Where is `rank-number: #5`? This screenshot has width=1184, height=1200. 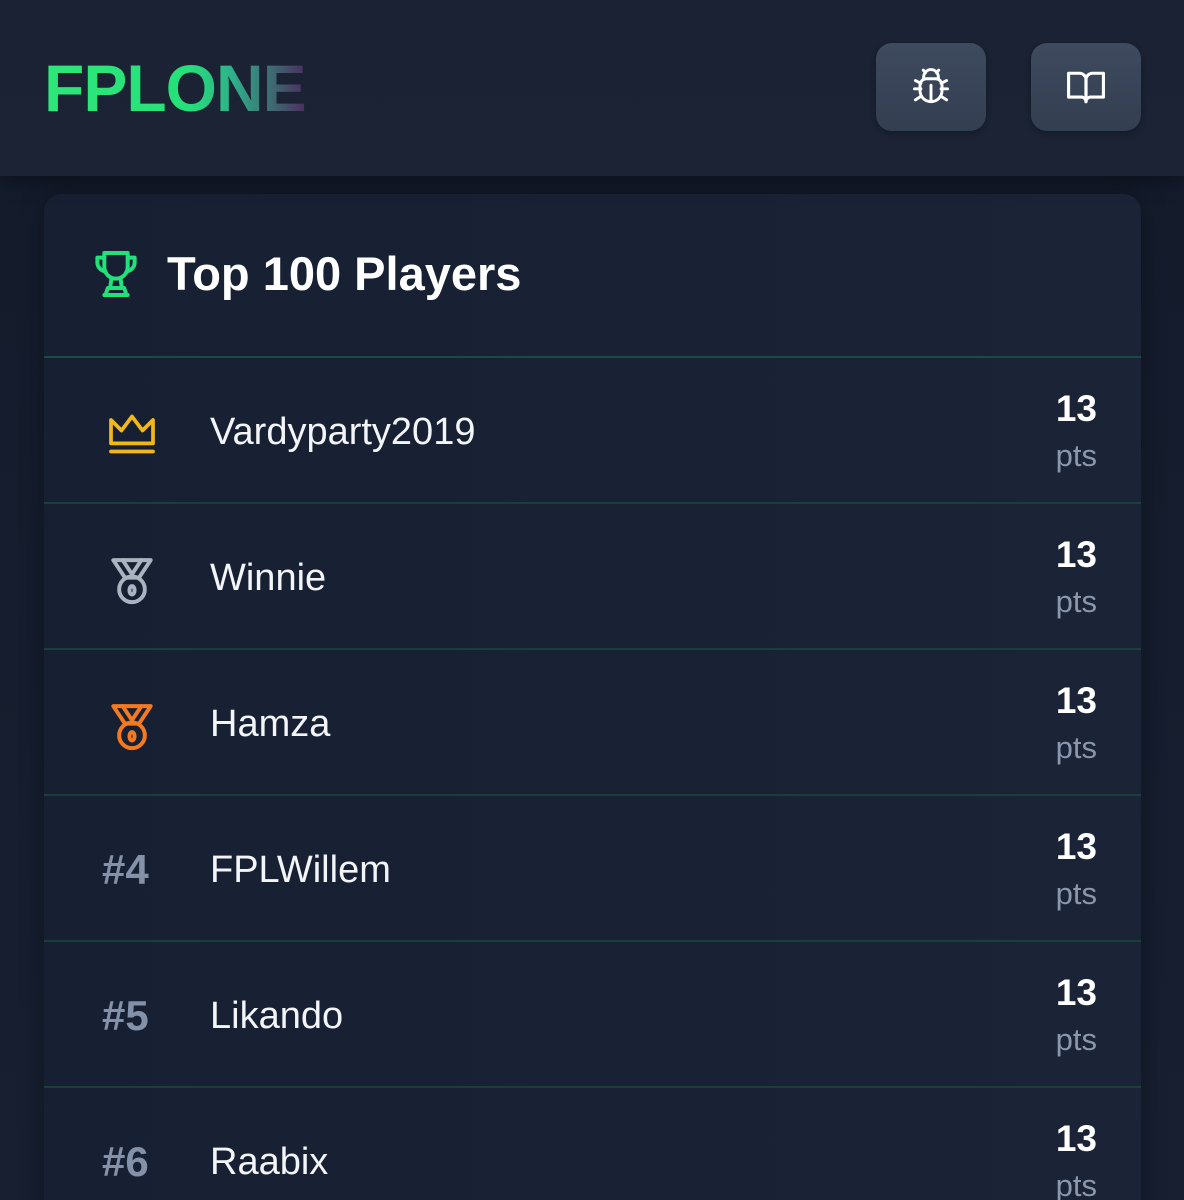 rank-number: #5 is located at coordinates (125, 1015).